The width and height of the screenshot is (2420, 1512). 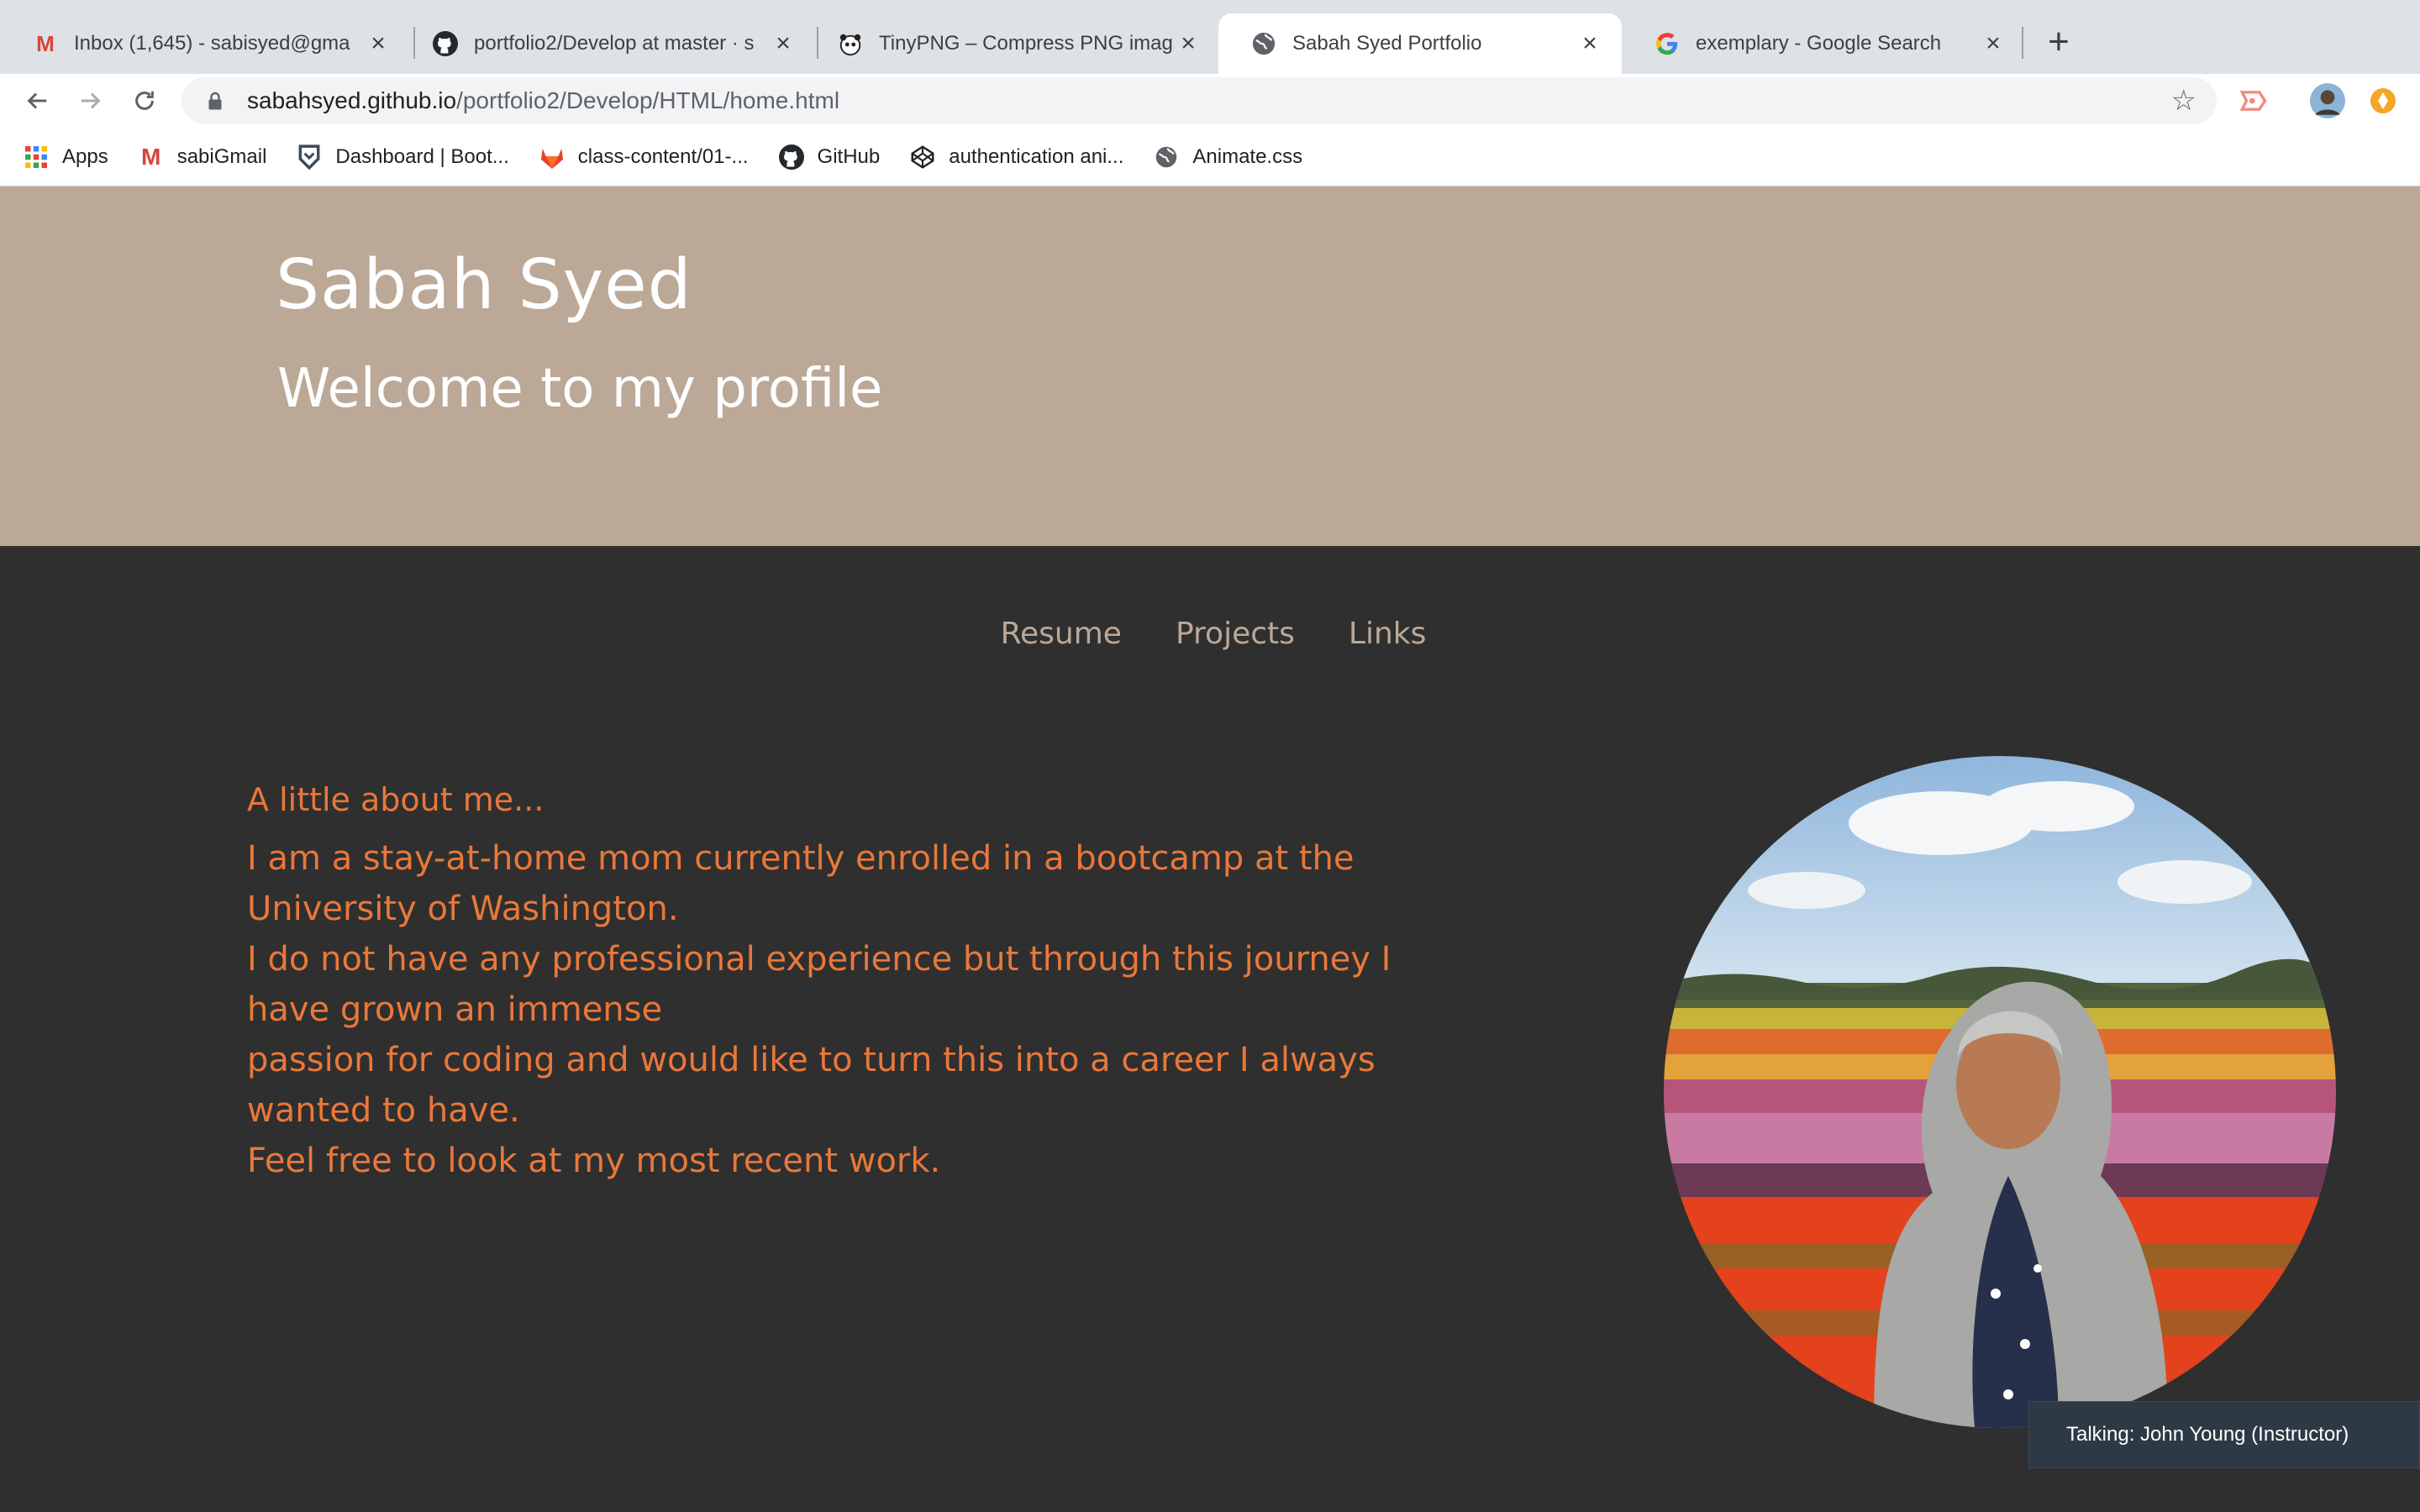 What do you see at coordinates (552, 157) in the screenshot?
I see `gitlab-icon` at bounding box center [552, 157].